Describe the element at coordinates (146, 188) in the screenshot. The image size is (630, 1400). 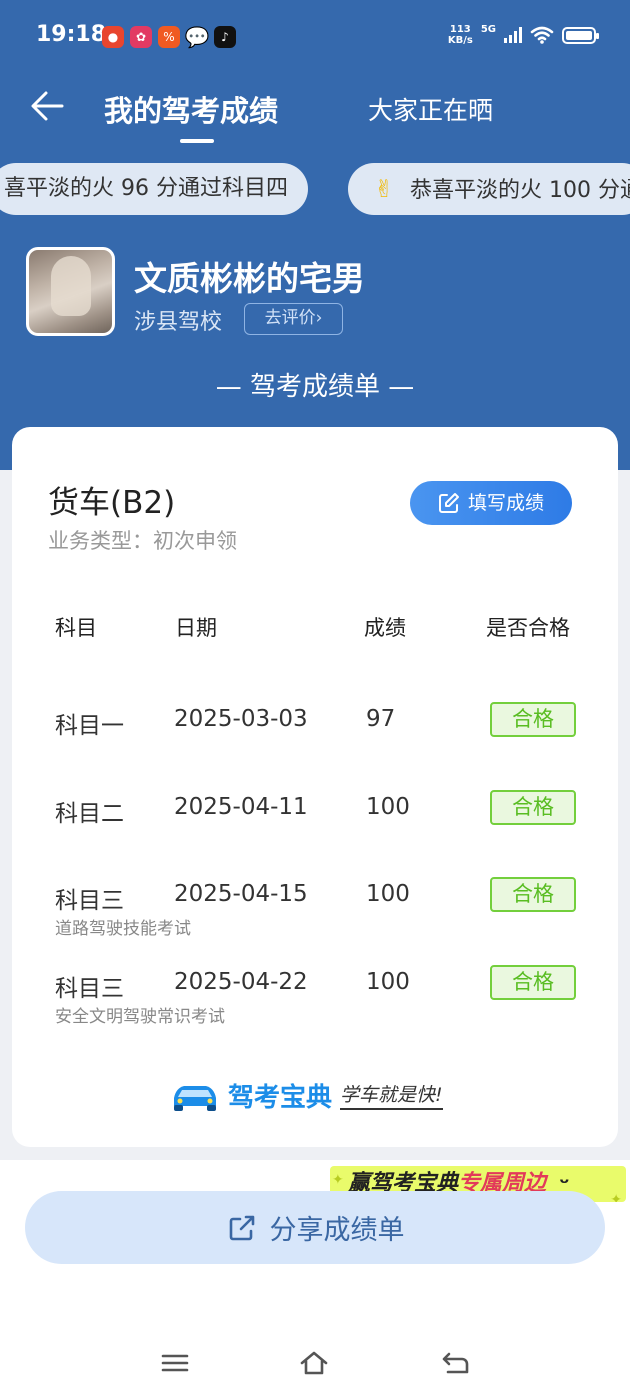
I see `marquee-text: 喜平淡的火 96 分通过科目四` at that location.